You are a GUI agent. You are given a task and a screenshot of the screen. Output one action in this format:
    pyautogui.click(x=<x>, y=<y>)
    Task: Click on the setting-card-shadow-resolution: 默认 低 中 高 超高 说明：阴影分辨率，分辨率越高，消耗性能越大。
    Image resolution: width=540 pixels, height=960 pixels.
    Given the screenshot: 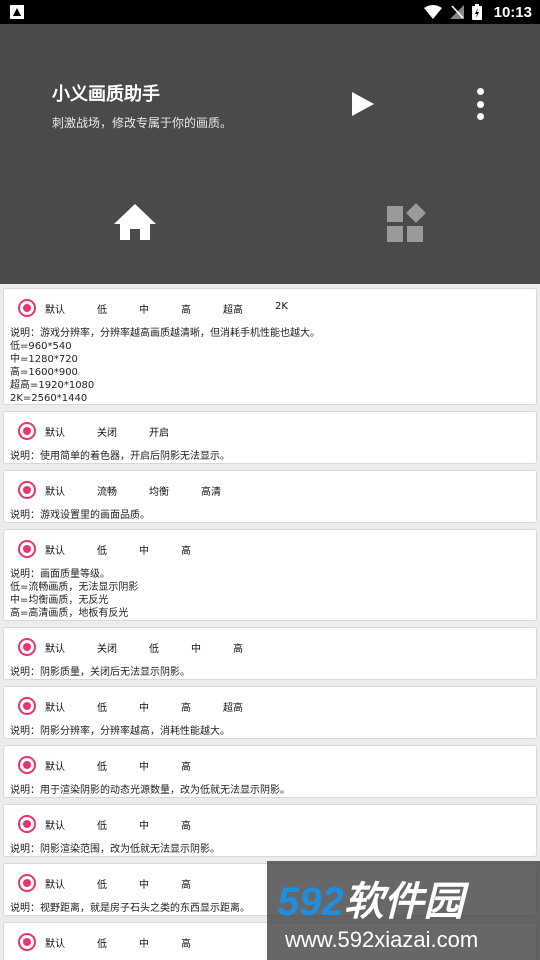 What is the action you would take?
    pyautogui.click(x=270, y=712)
    